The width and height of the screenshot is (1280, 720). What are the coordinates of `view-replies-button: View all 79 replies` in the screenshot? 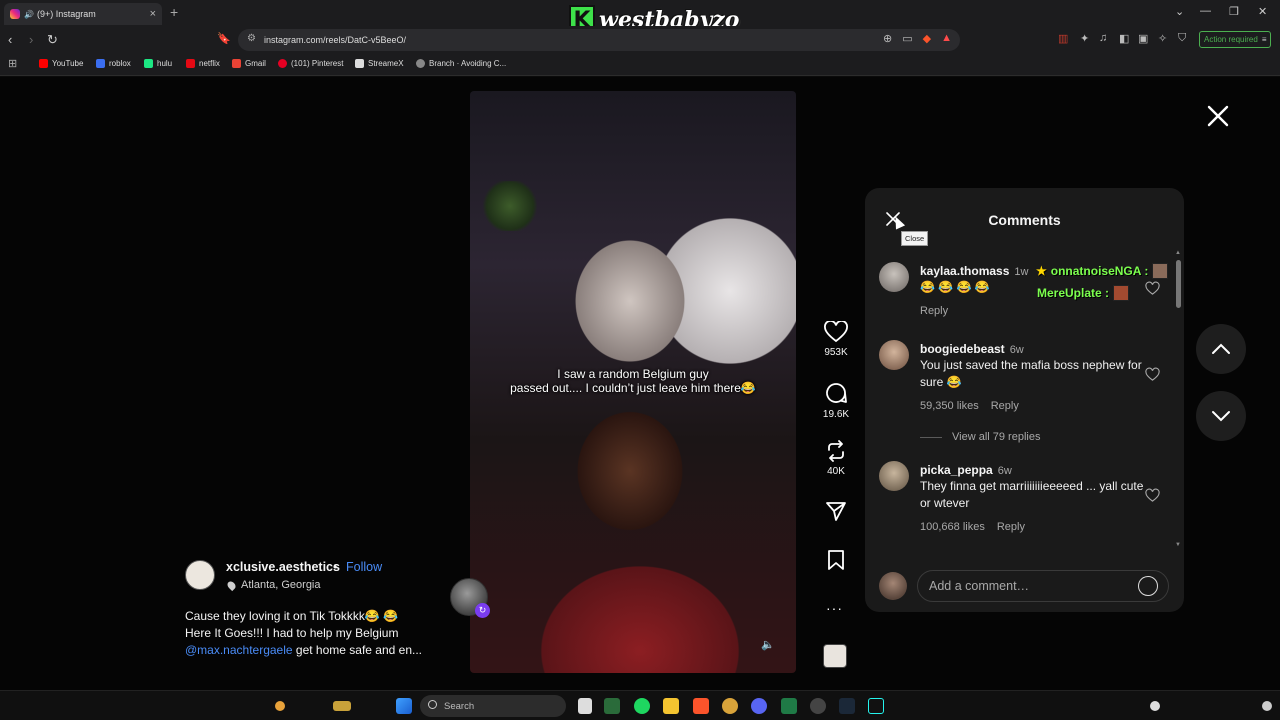 It's located at (980, 437).